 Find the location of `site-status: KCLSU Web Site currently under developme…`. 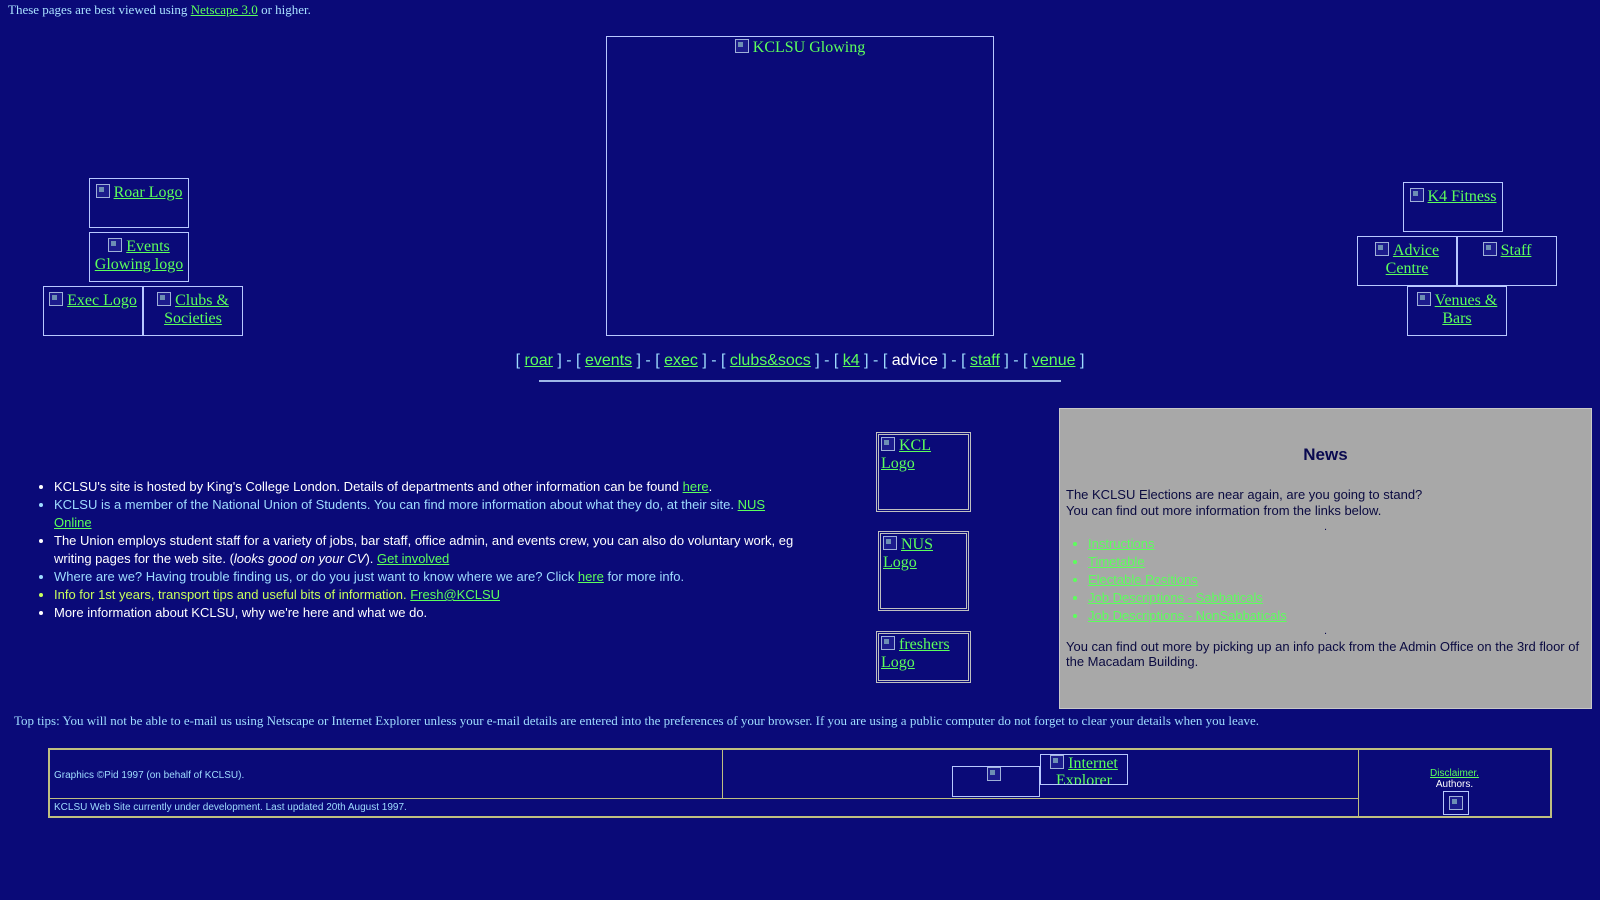

site-status: KCLSU Web Site currently under developme… is located at coordinates (230, 807).